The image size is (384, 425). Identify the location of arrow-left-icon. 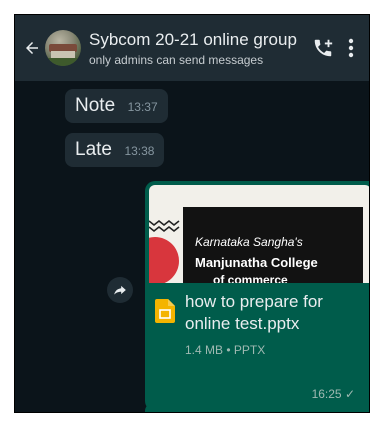
(32, 48).